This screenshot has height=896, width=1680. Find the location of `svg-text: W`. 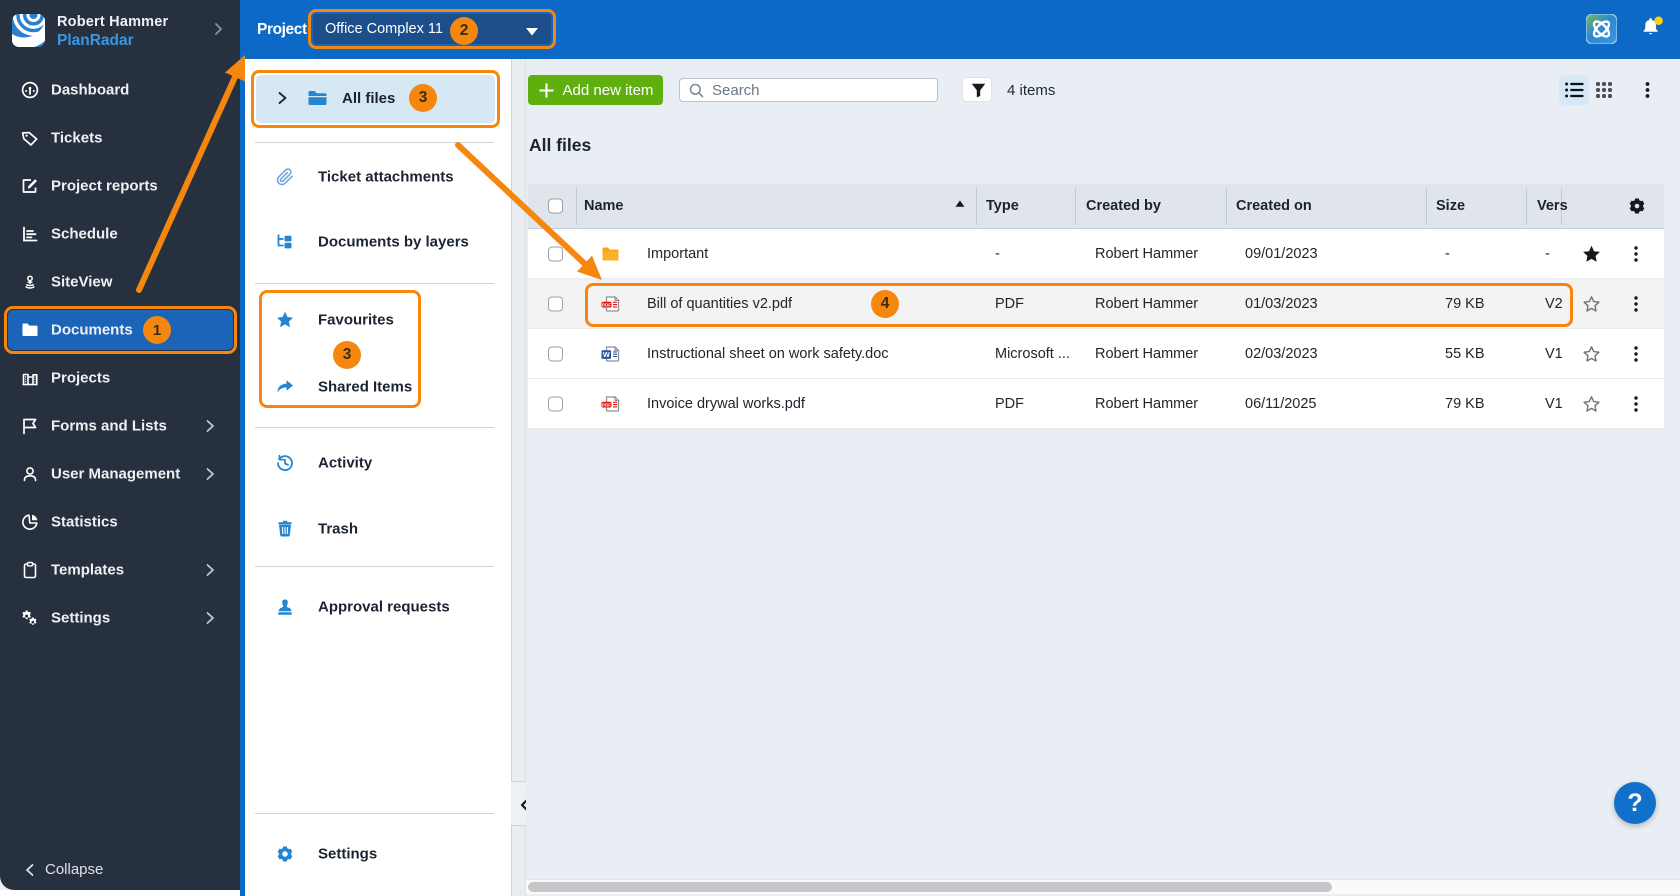

svg-text: W is located at coordinates (607, 354).